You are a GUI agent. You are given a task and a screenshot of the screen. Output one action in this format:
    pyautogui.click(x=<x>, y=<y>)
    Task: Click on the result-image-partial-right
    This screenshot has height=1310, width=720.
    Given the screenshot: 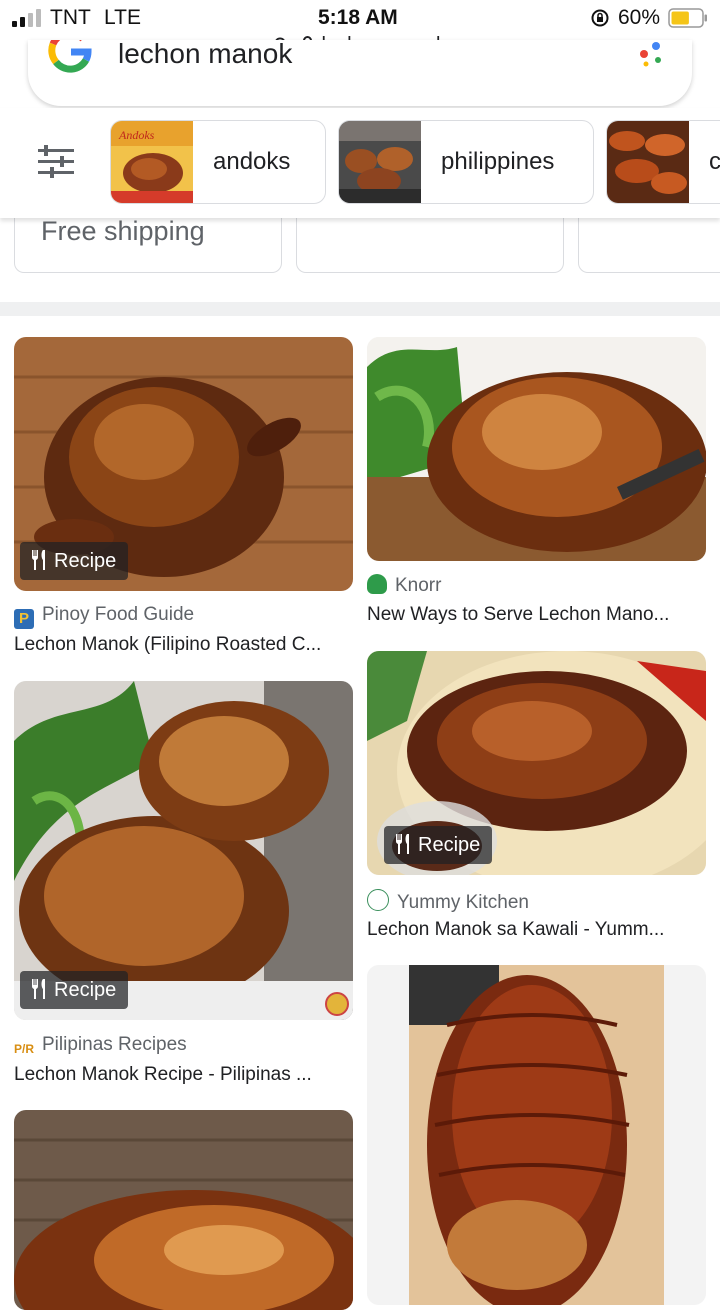 What is the action you would take?
    pyautogui.click(x=536, y=1135)
    